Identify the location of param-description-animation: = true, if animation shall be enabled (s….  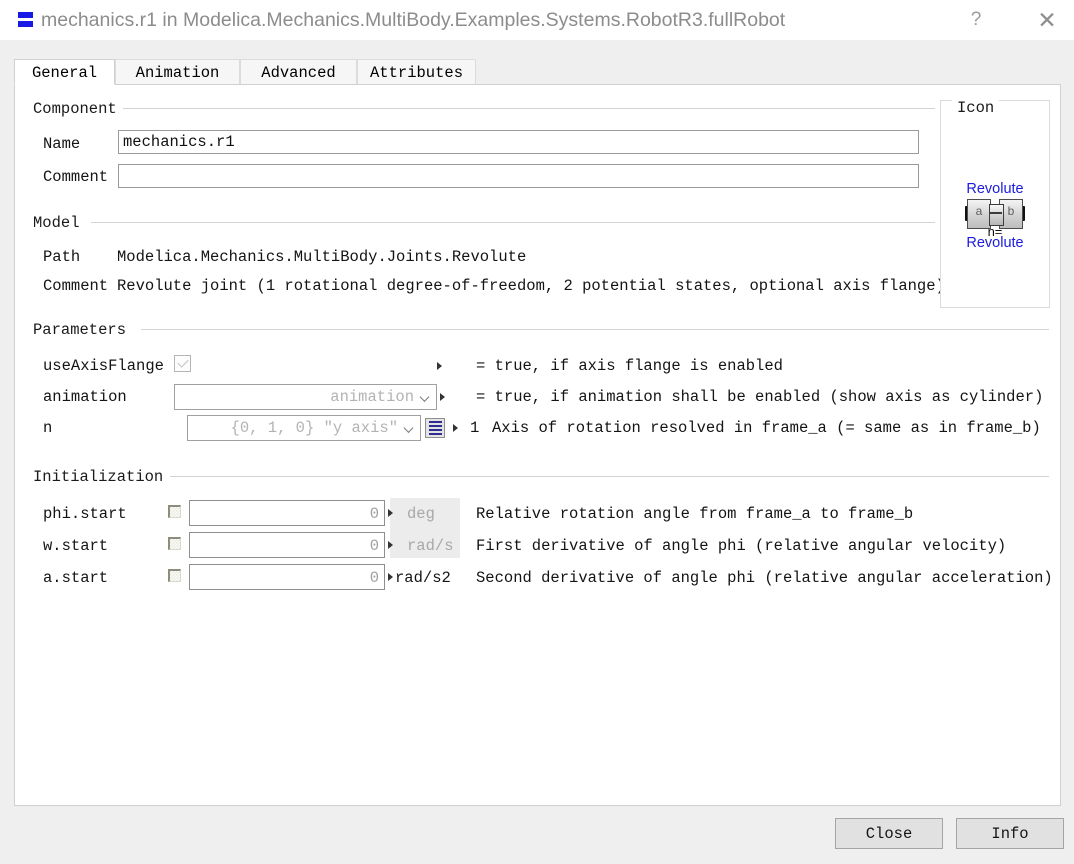
(760, 397).